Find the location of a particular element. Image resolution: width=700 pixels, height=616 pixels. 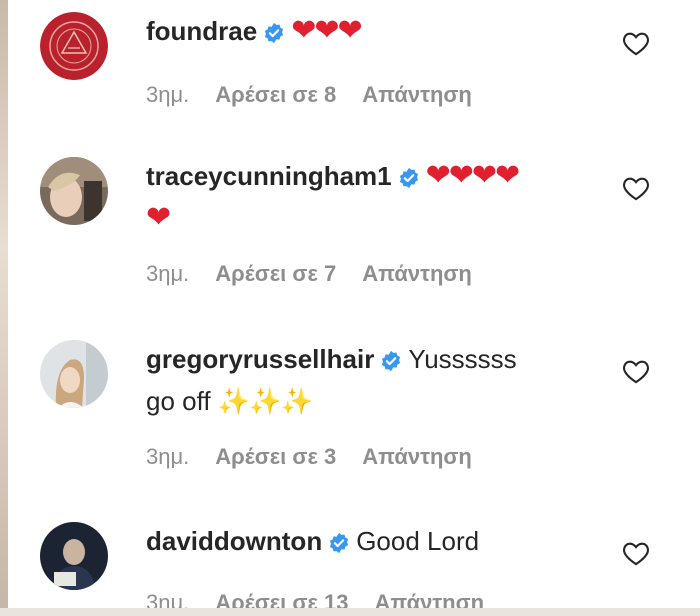

comment-meta: 3ημ. Αρέσει σε 3 Απάντηση is located at coordinates (309, 457).